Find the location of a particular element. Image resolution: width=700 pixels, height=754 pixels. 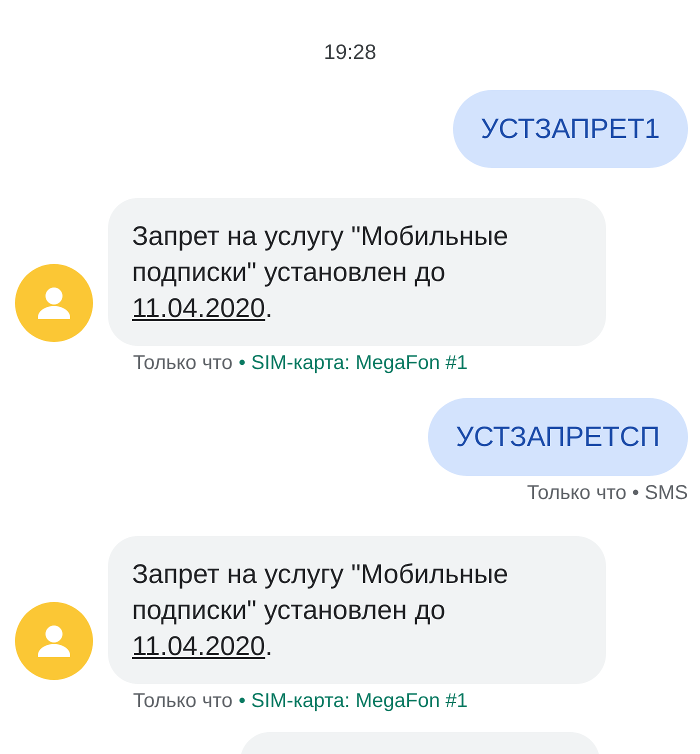

message-status: Только что • SMS is located at coordinates (607, 493).